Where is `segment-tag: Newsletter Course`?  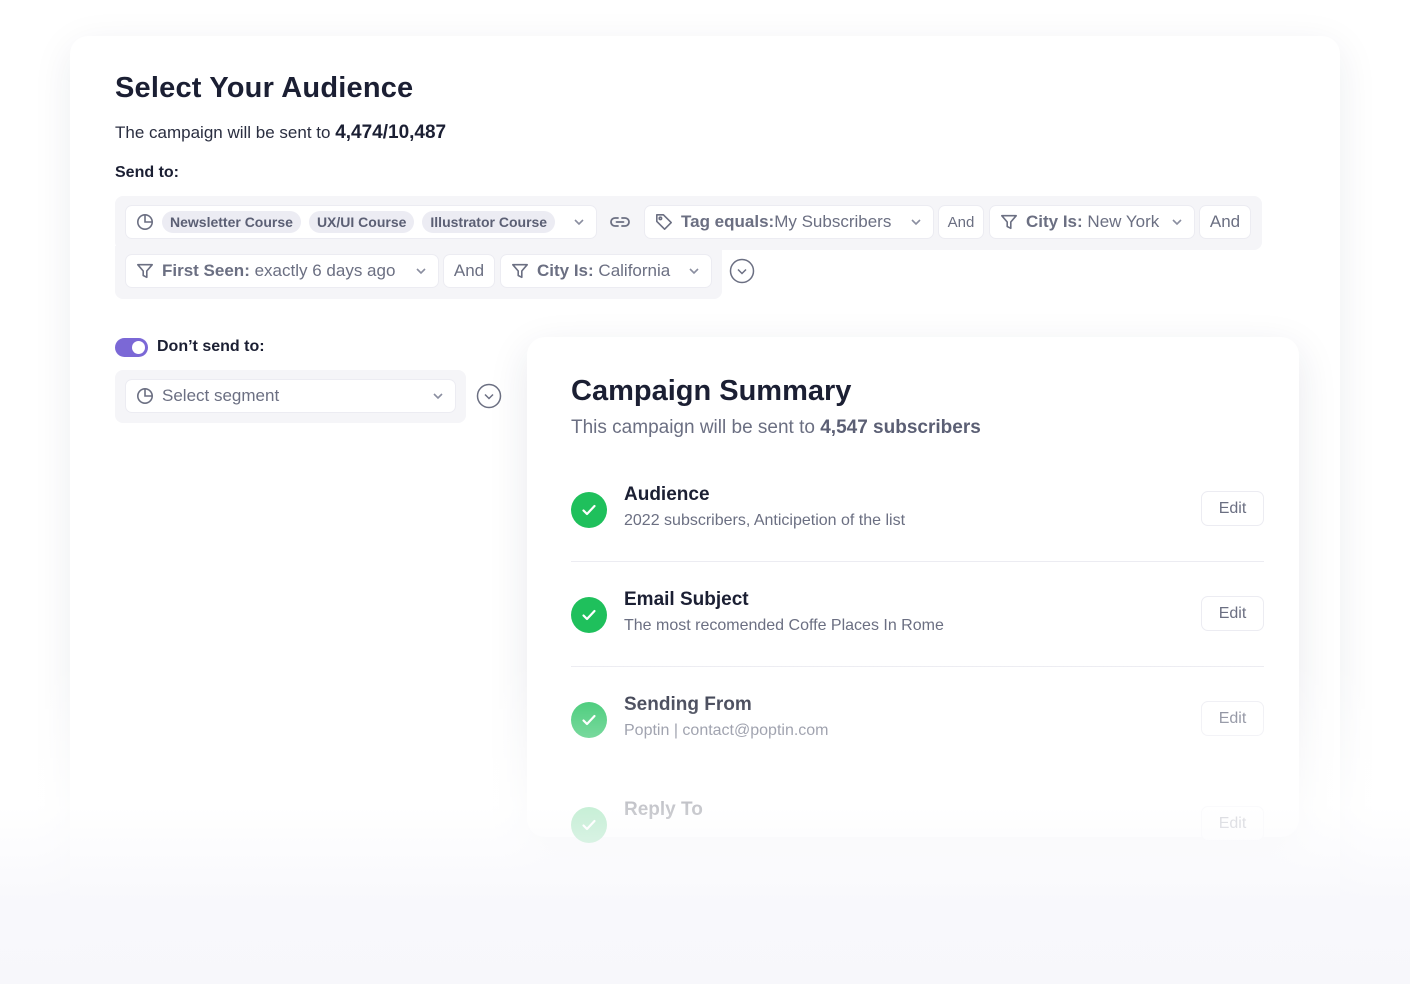
segment-tag: Newsletter Course is located at coordinates (231, 222).